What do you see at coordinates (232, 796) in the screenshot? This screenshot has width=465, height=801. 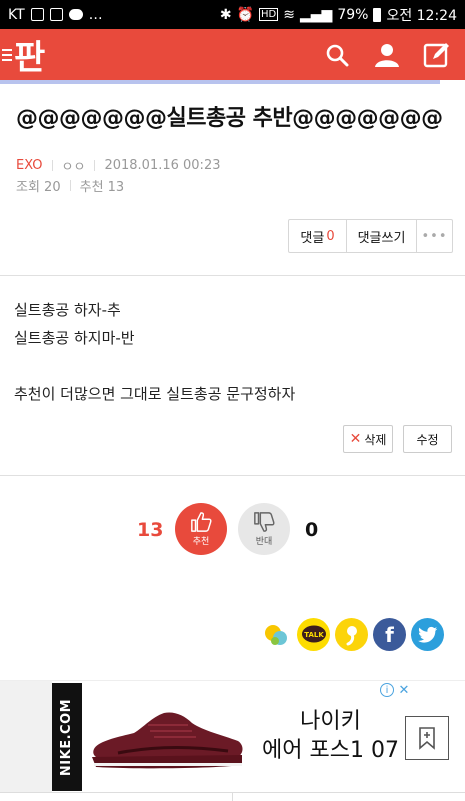 I see `bottom-bar` at bounding box center [232, 796].